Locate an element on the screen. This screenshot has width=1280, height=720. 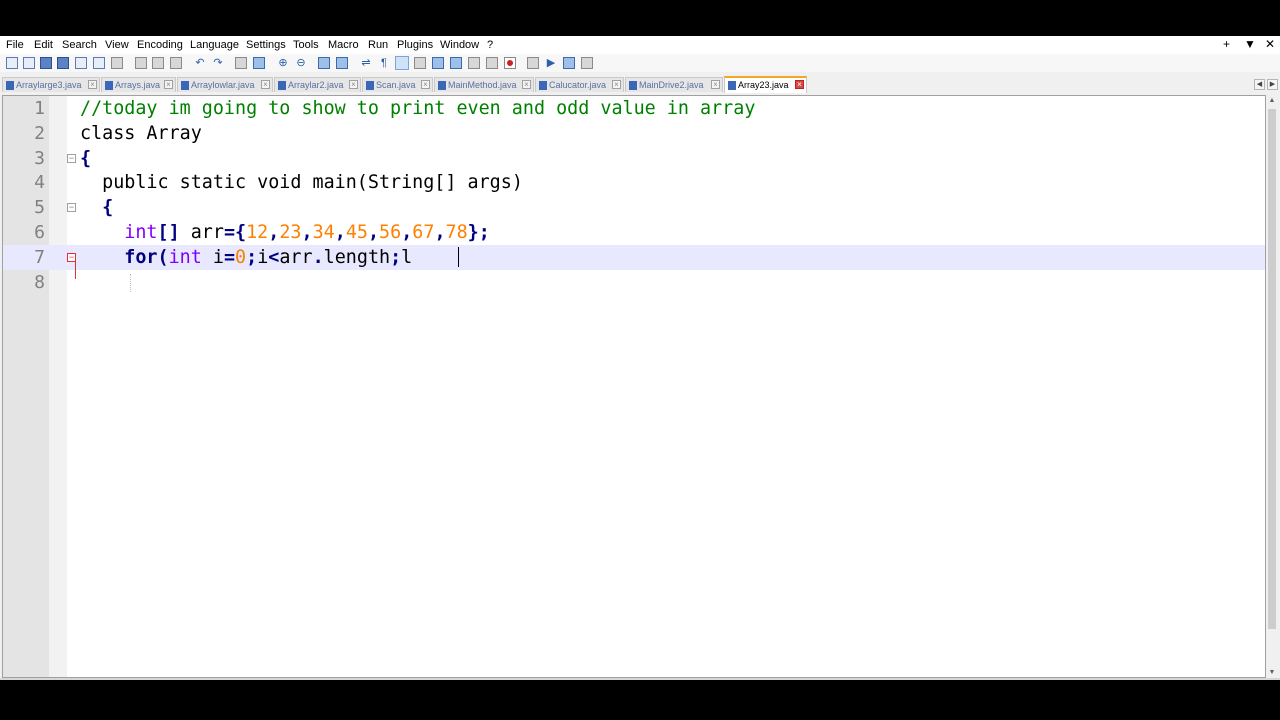
menu-help: ? is located at coordinates (490, 45).